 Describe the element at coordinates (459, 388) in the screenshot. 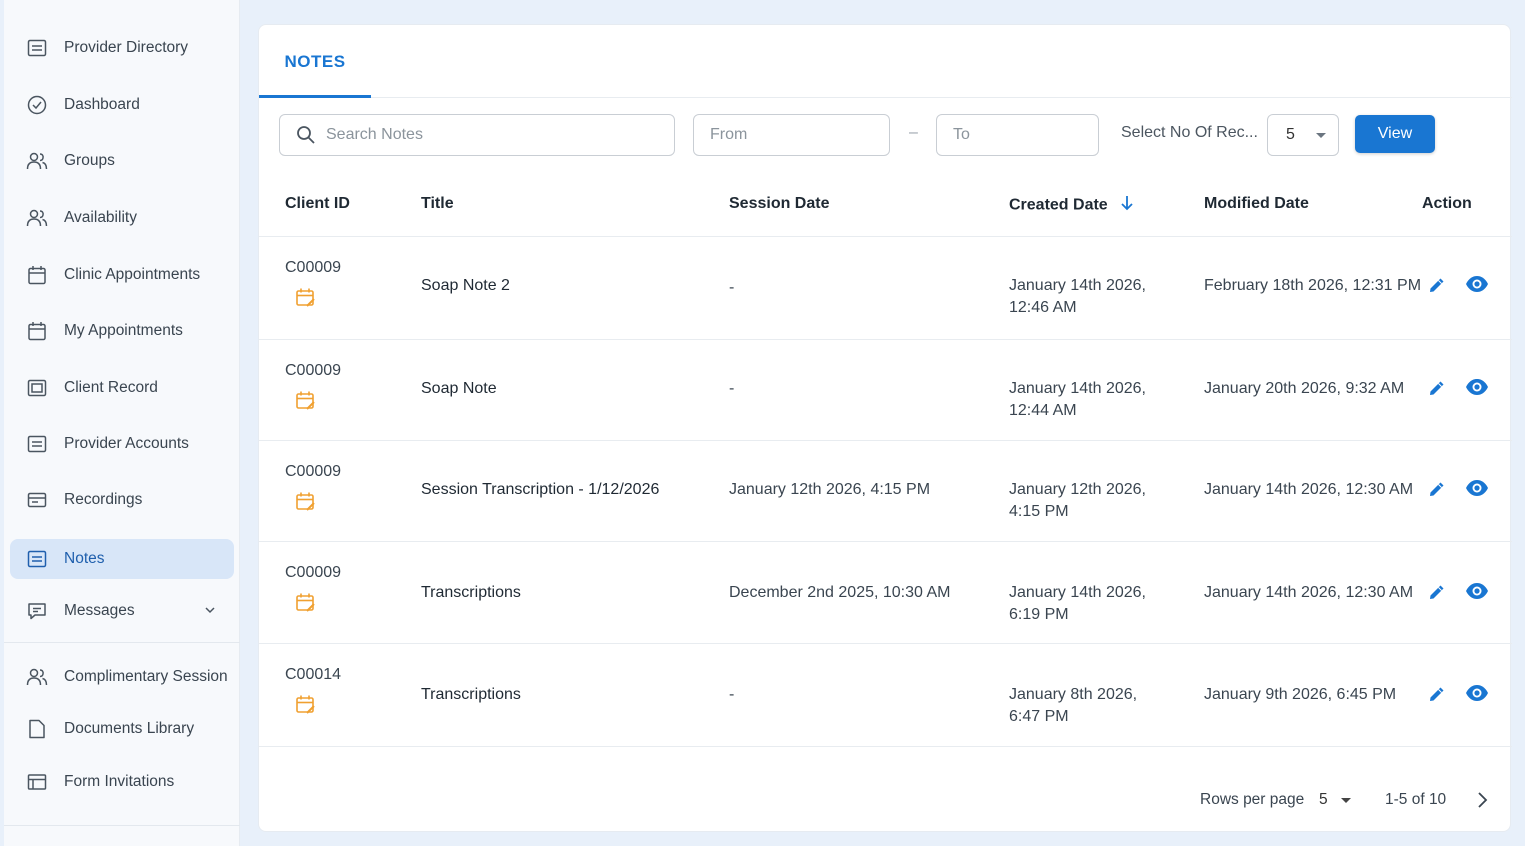

I see `title-cell: Soap Note` at that location.